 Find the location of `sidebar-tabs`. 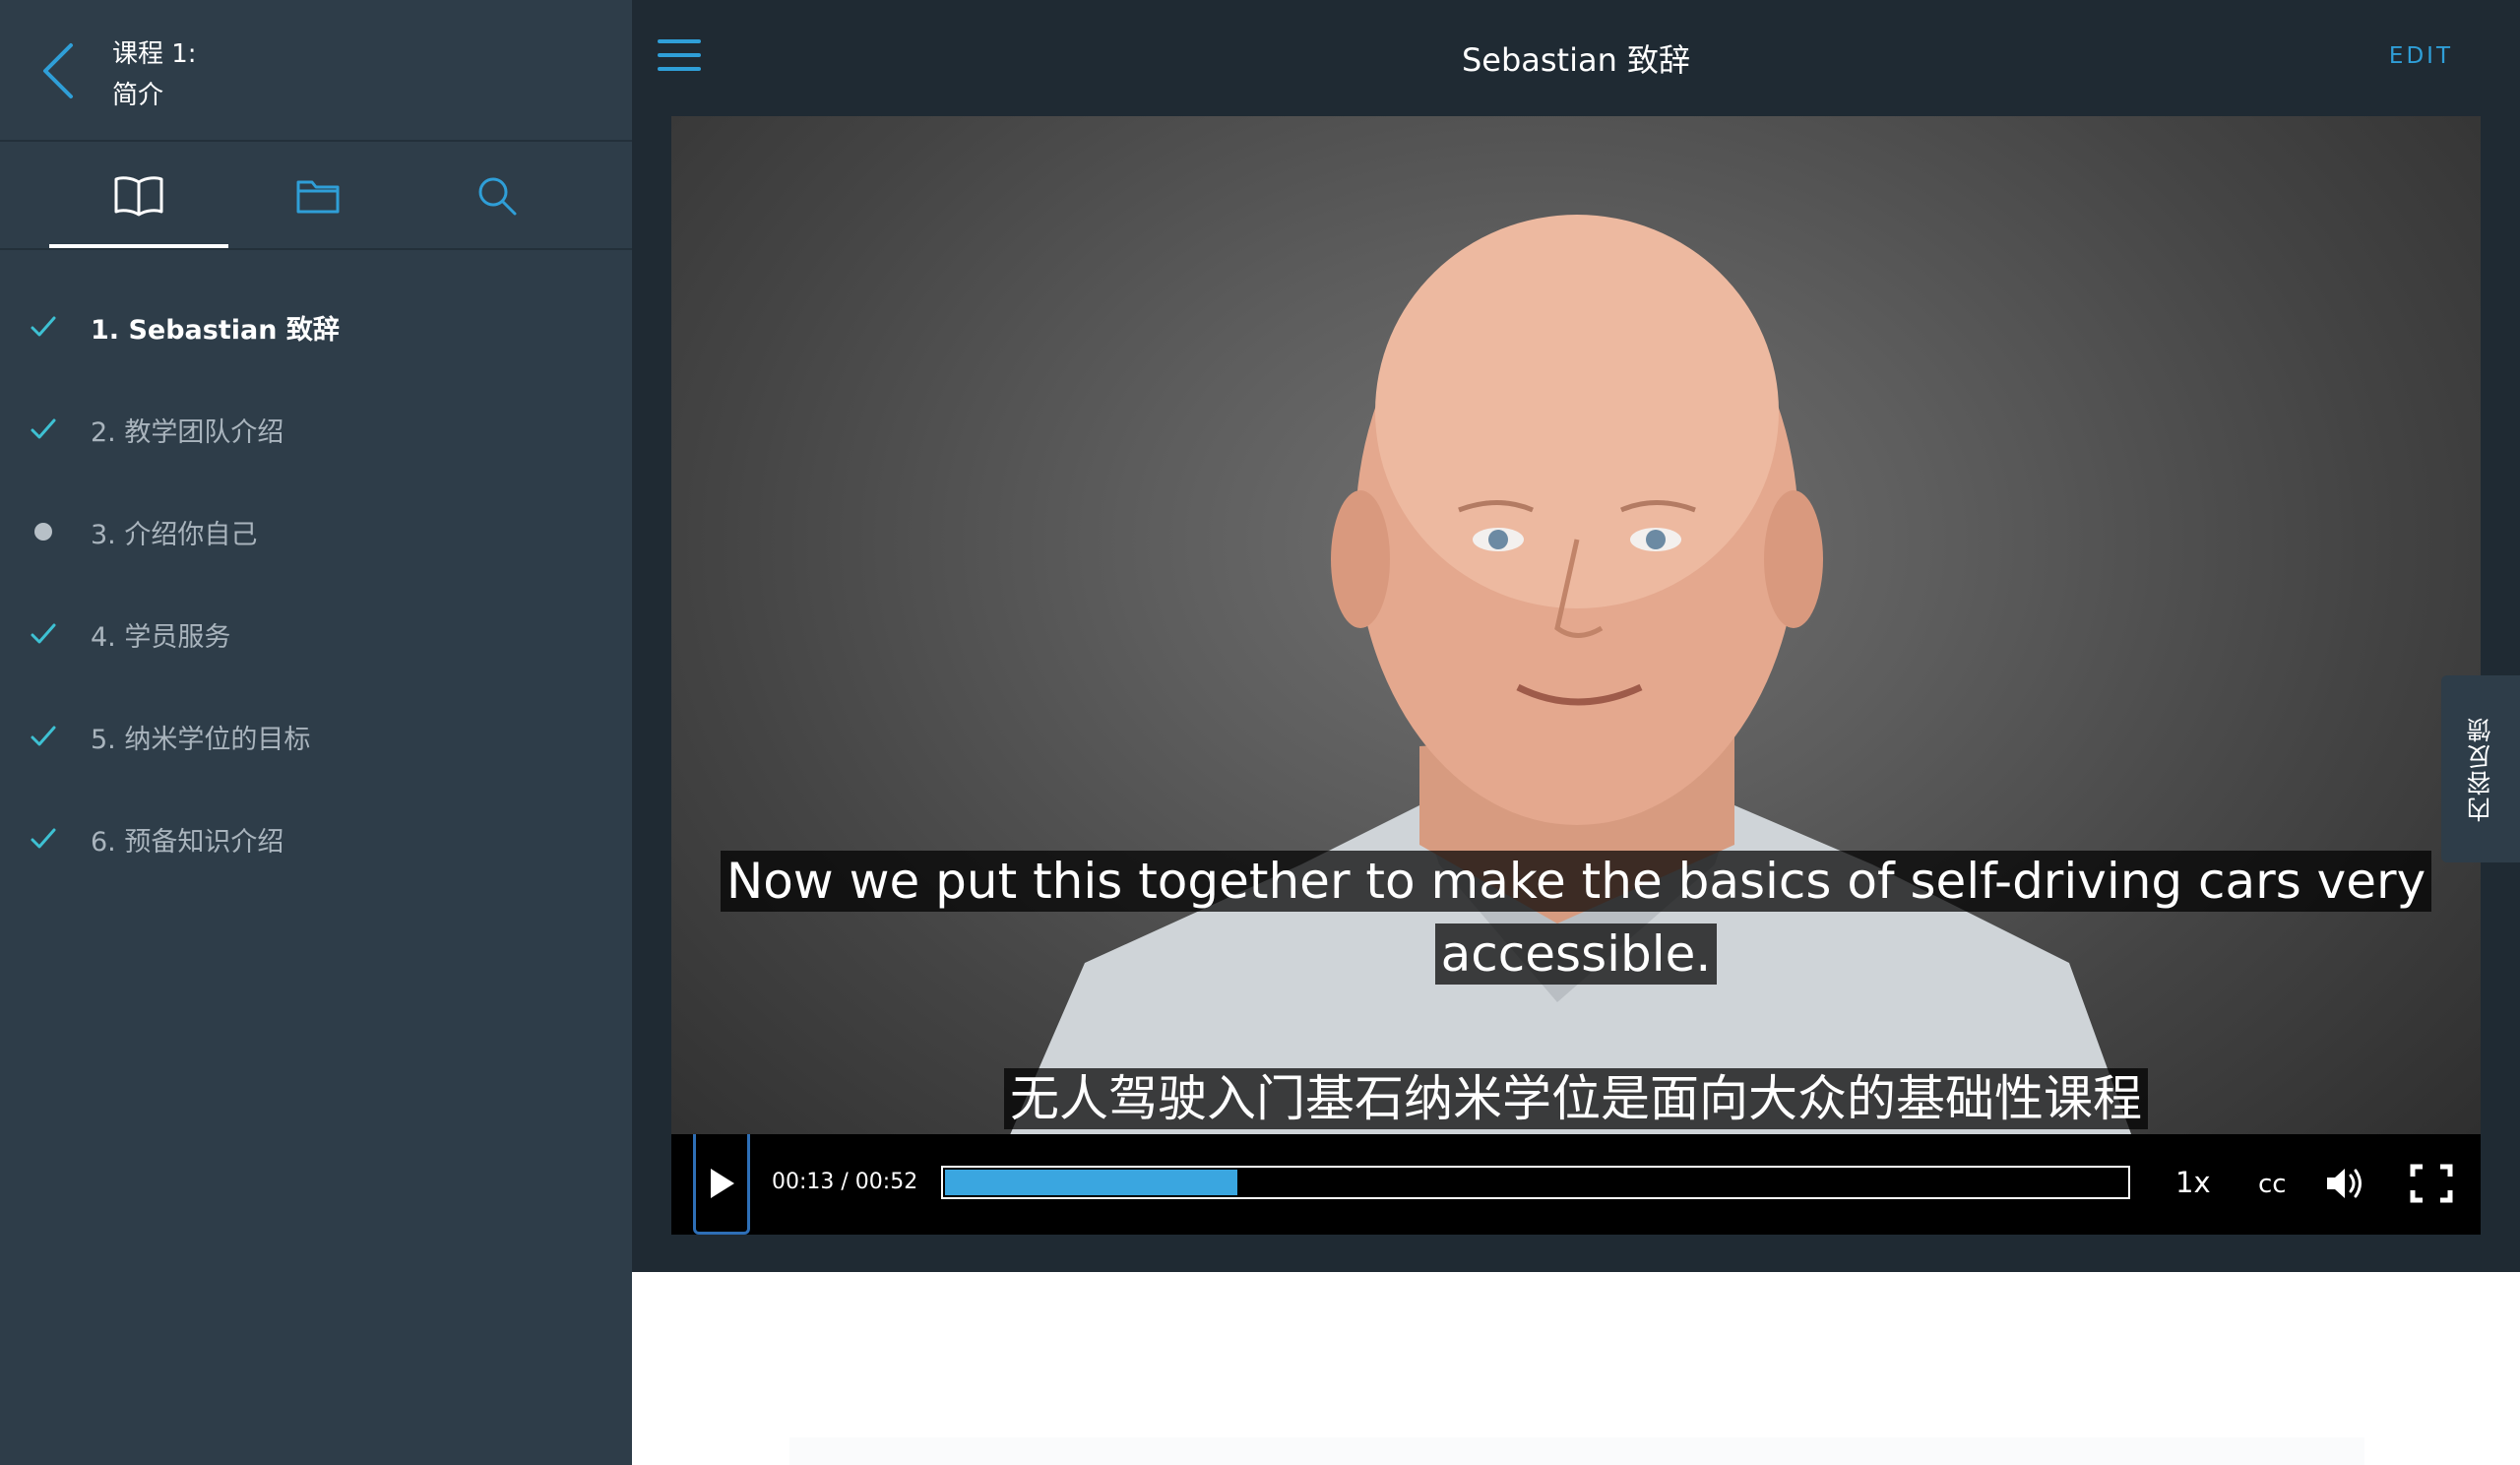

sidebar-tabs is located at coordinates (316, 197).